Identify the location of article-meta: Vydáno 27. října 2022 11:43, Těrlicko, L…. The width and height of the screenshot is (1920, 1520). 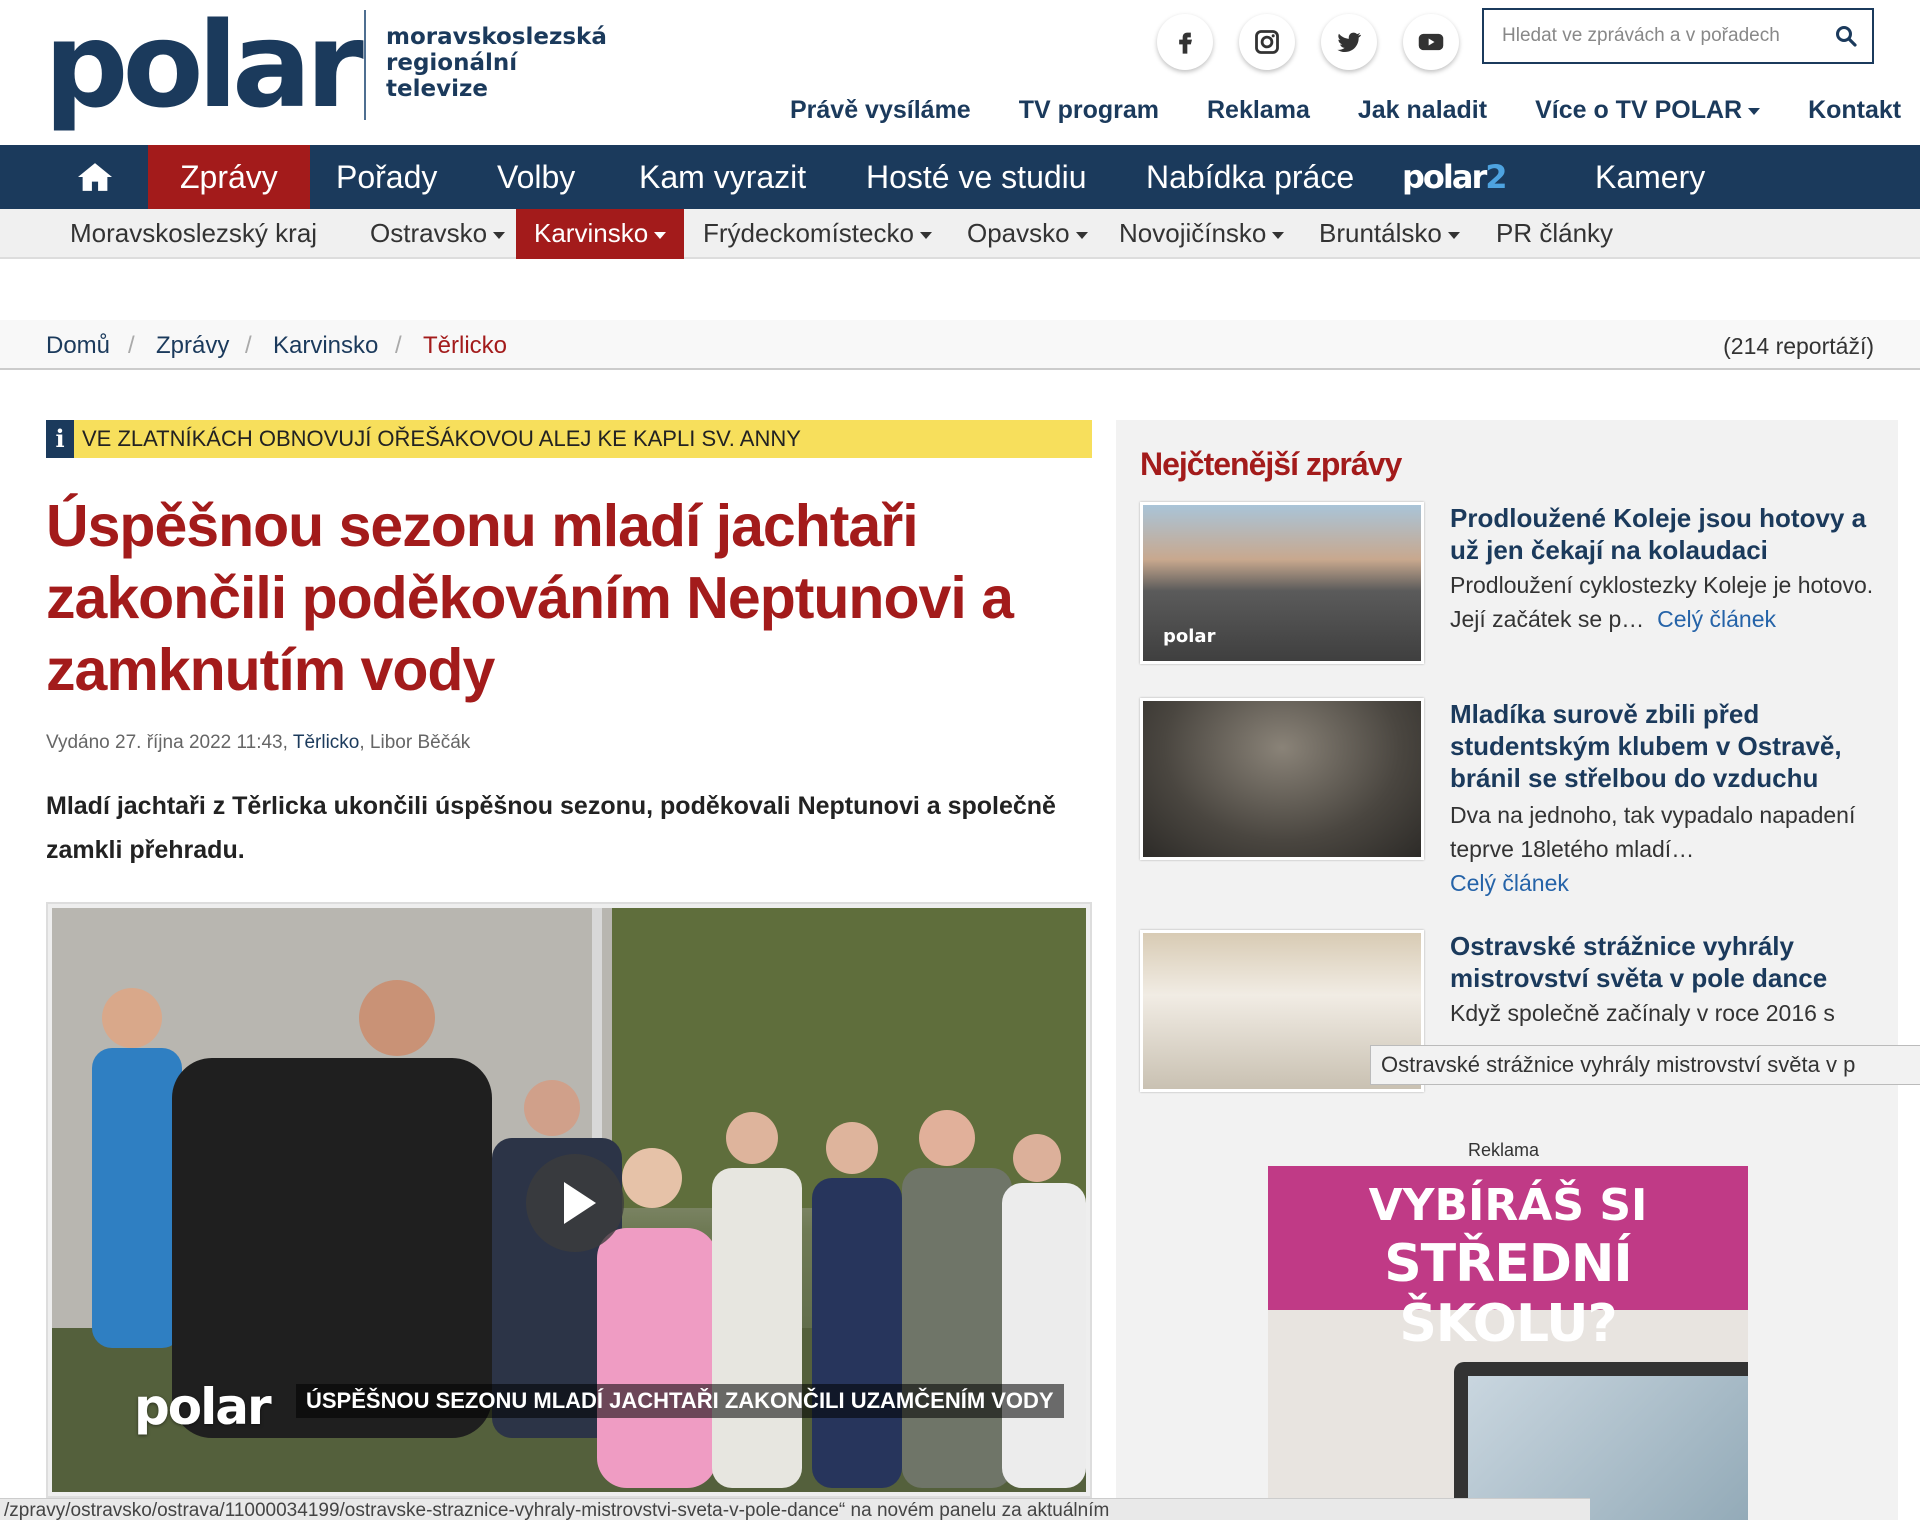
(258, 743).